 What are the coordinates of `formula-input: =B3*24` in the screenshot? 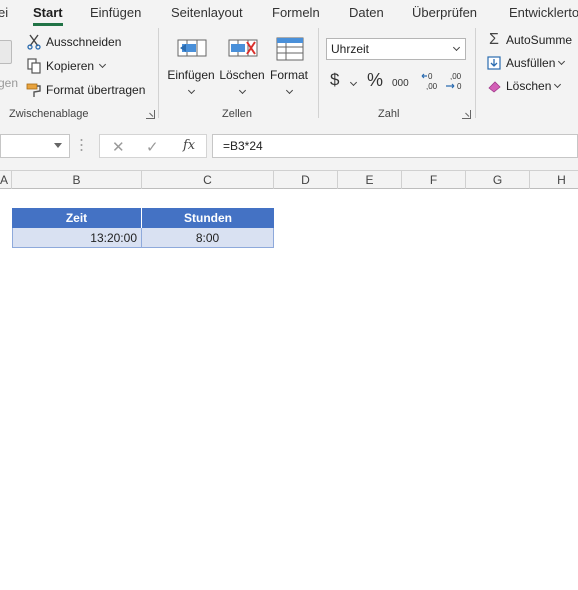 It's located at (395, 146).